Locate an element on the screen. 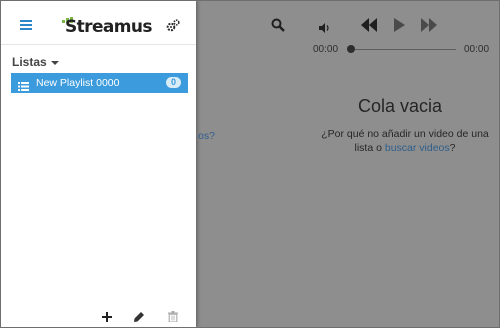 The image size is (500, 328). menu-icon is located at coordinates (26, 25).